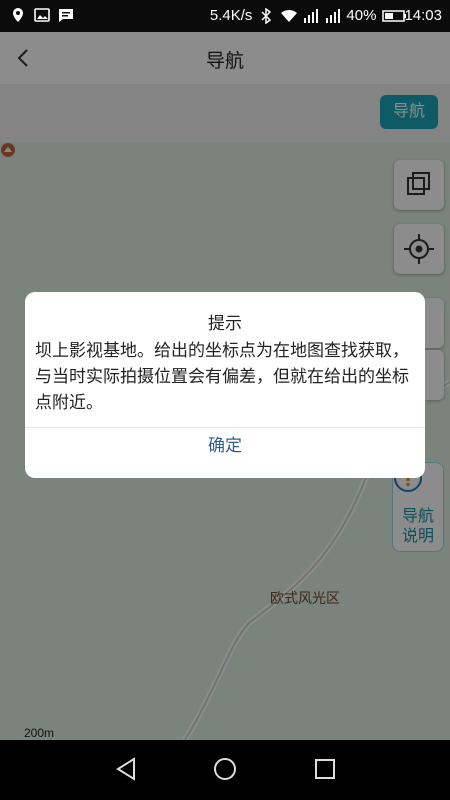 The height and width of the screenshot is (800, 450). I want to click on image-icon, so click(42, 15).